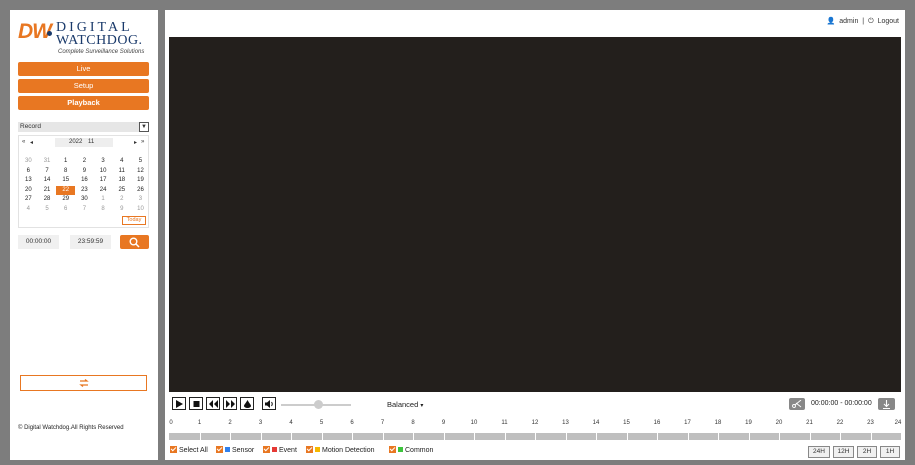 Image resolution: width=915 pixels, height=465 pixels. I want to click on calendar-week: 4 5 6 7 8 9 10, so click(84, 210).